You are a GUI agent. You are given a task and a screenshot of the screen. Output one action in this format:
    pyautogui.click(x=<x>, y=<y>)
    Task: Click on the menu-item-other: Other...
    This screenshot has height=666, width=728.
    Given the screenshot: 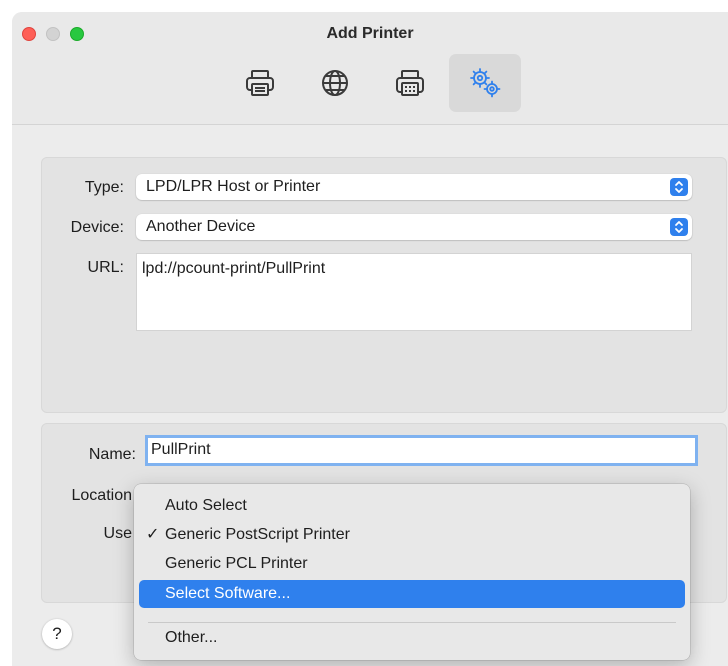 What is the action you would take?
    pyautogui.click(x=412, y=638)
    